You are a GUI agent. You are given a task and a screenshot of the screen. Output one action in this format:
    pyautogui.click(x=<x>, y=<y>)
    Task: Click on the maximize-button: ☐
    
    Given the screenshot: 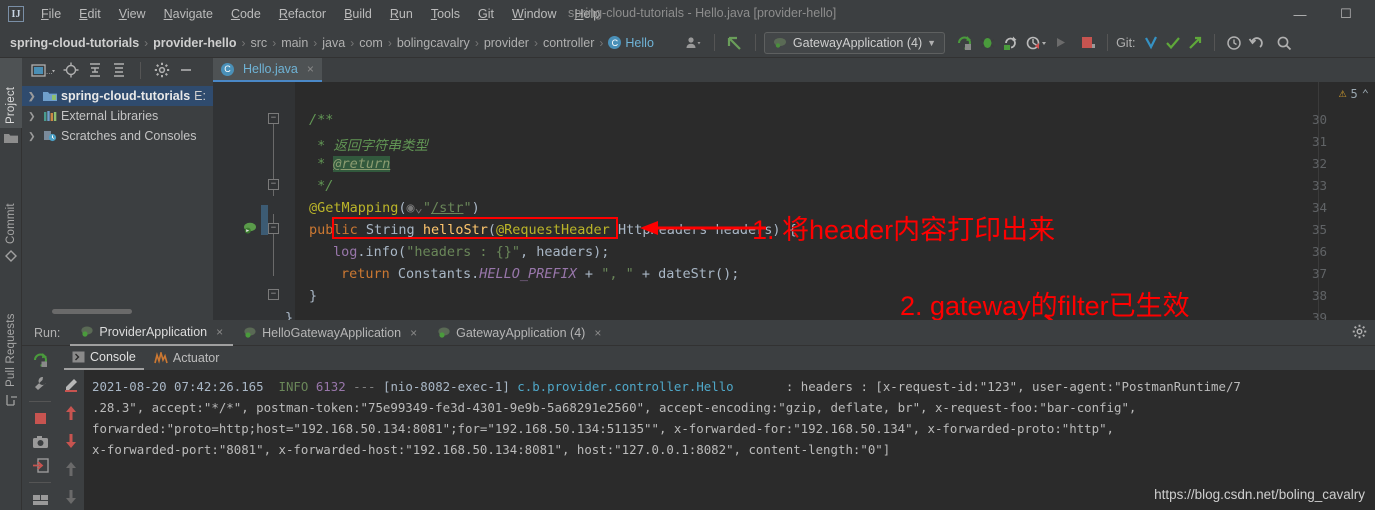 What is the action you would take?
    pyautogui.click(x=1346, y=14)
    